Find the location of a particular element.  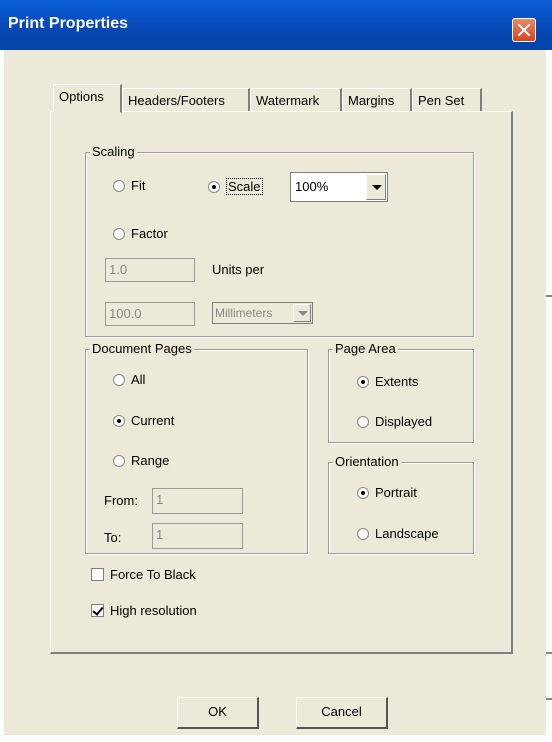

range-label: Range is located at coordinates (150, 460).